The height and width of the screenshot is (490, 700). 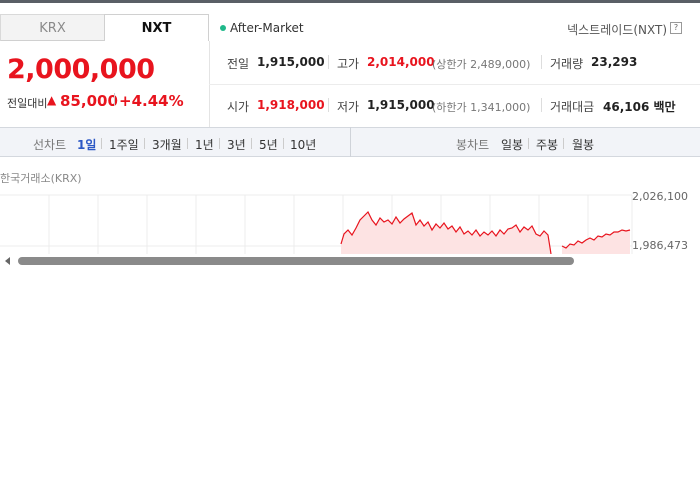 I want to click on candle-chart-label: 봉차트, so click(x=473, y=145).